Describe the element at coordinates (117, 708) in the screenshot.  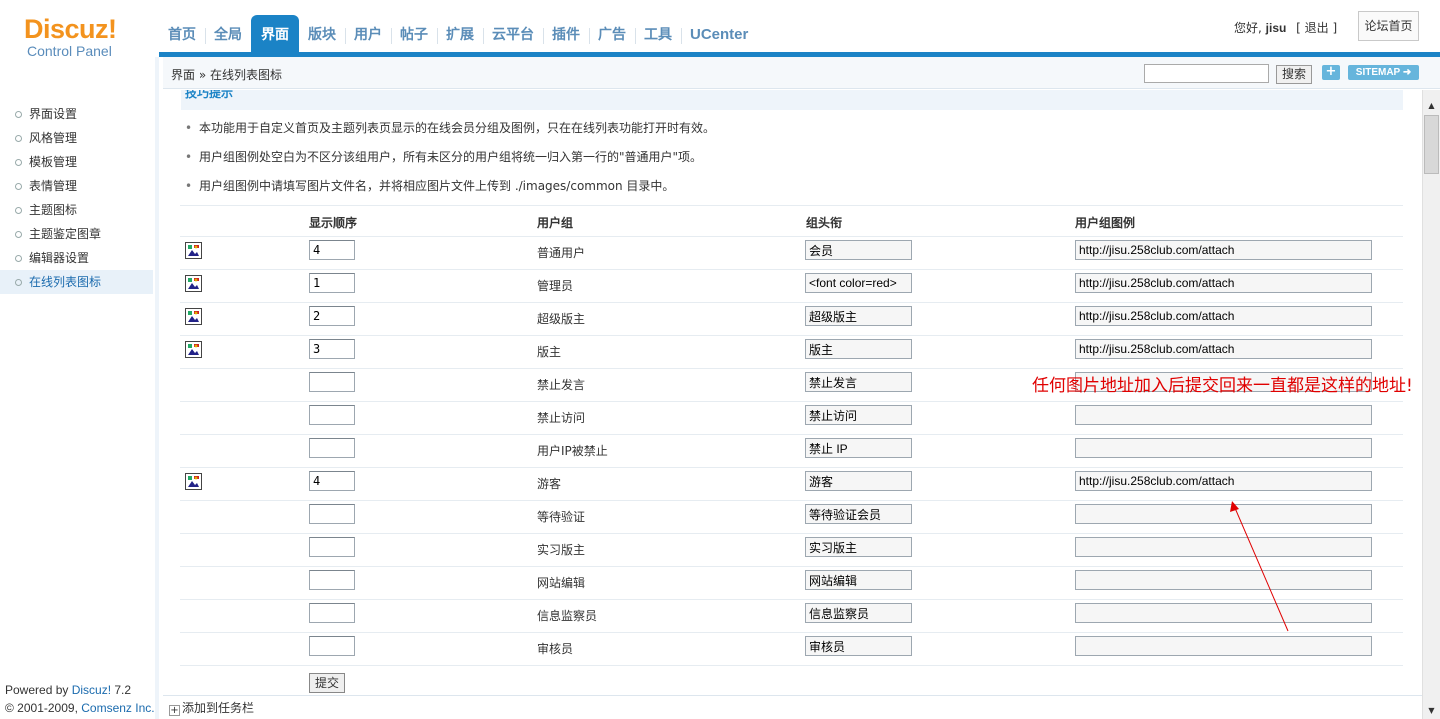
I see `comsenz-link: Comsenz Inc.` at that location.